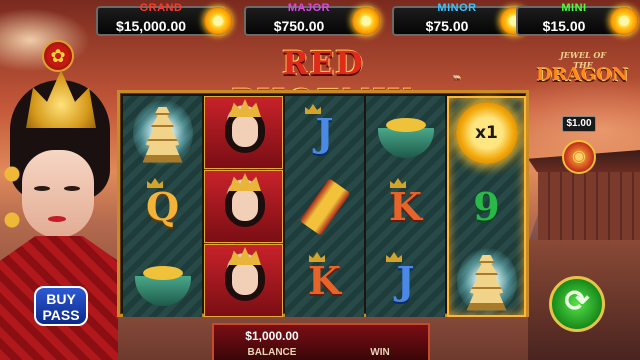 The image size is (640, 360). What do you see at coordinates (380, 352) in the screenshot?
I see `win-label: WIN` at bounding box center [380, 352].